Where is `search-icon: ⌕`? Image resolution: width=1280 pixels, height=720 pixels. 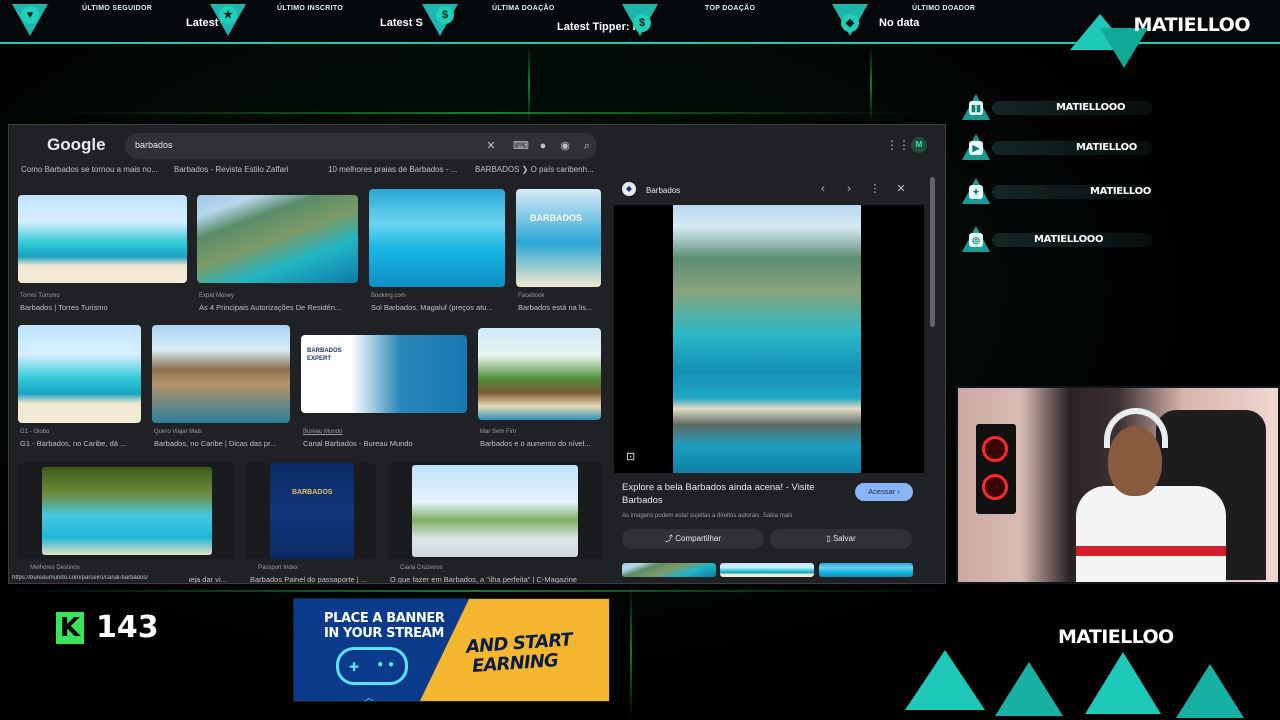 search-icon: ⌕ is located at coordinates (587, 146).